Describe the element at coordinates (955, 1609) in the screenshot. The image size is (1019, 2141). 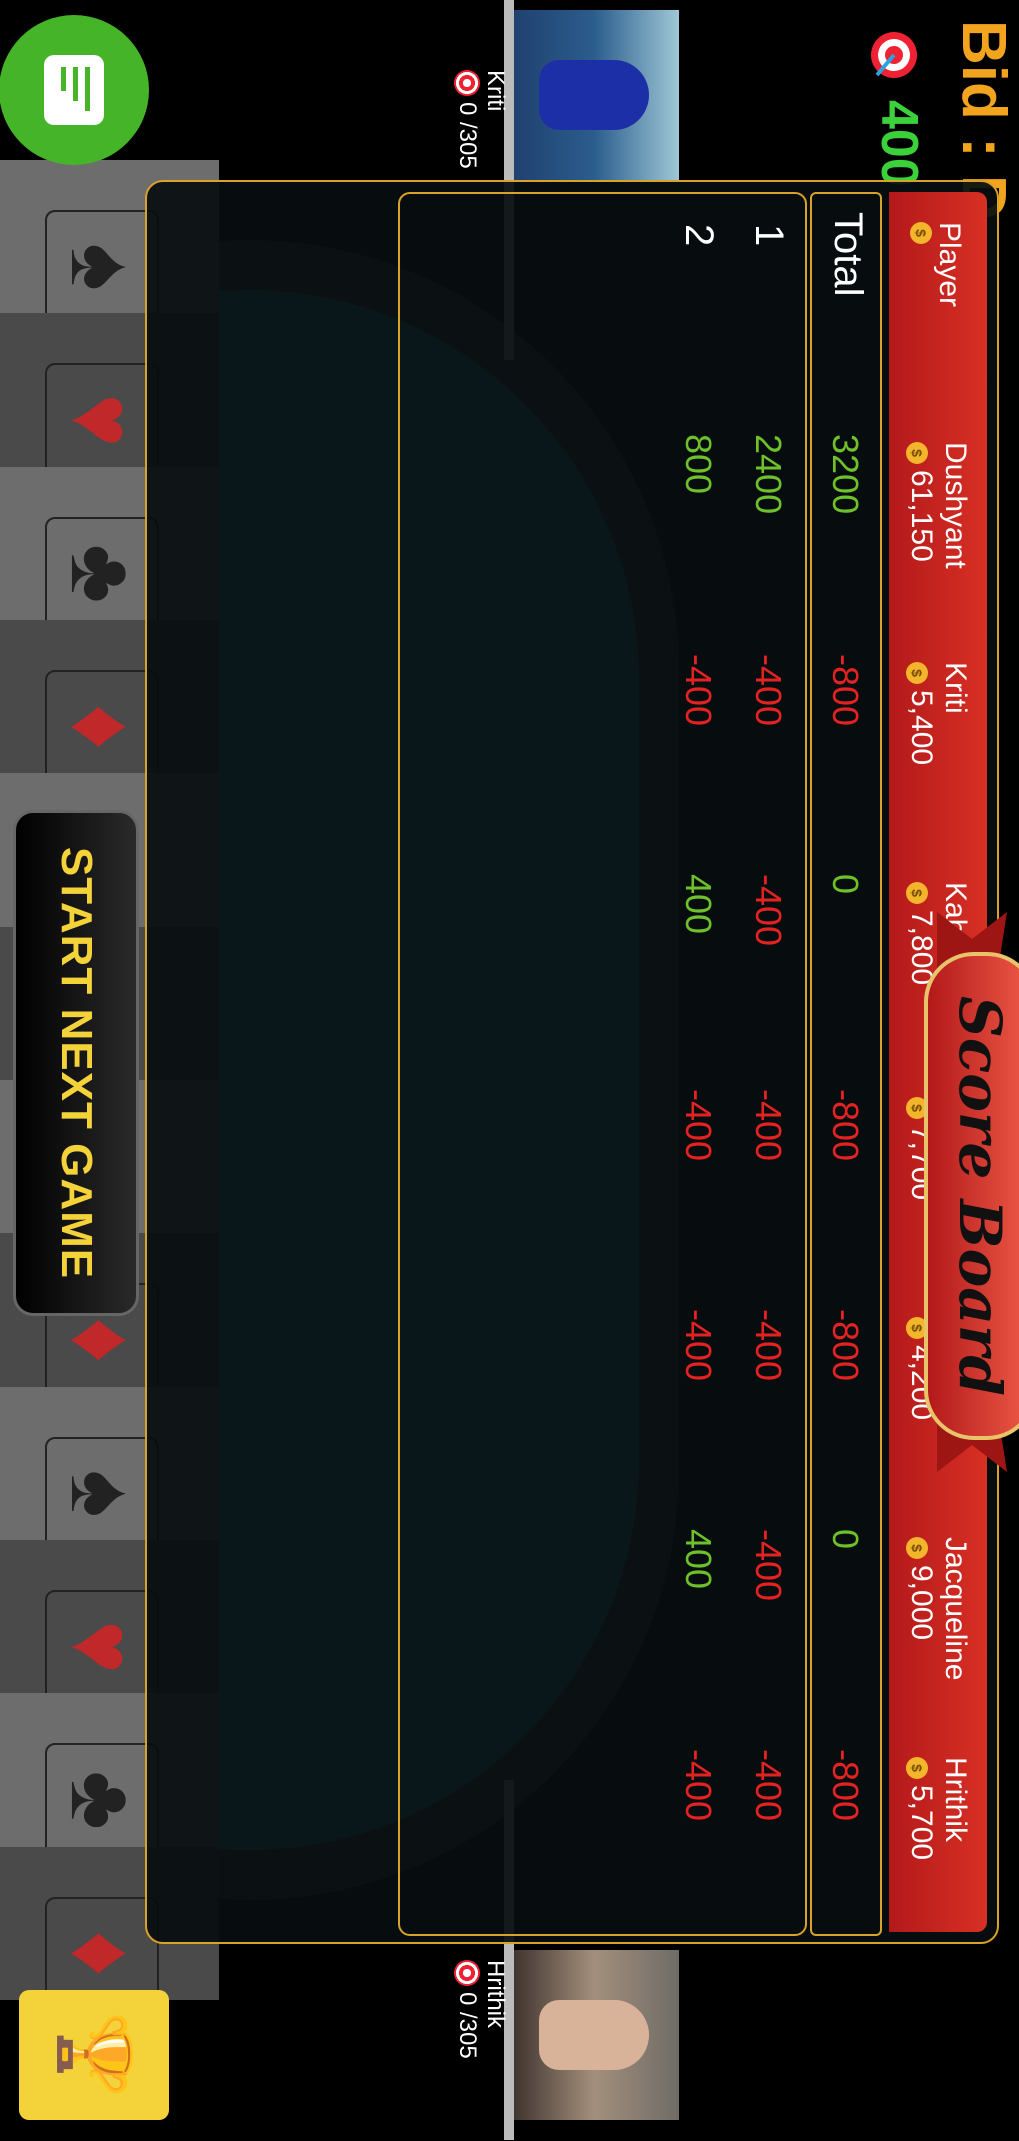
I see `player-name: Jacqueline` at that location.